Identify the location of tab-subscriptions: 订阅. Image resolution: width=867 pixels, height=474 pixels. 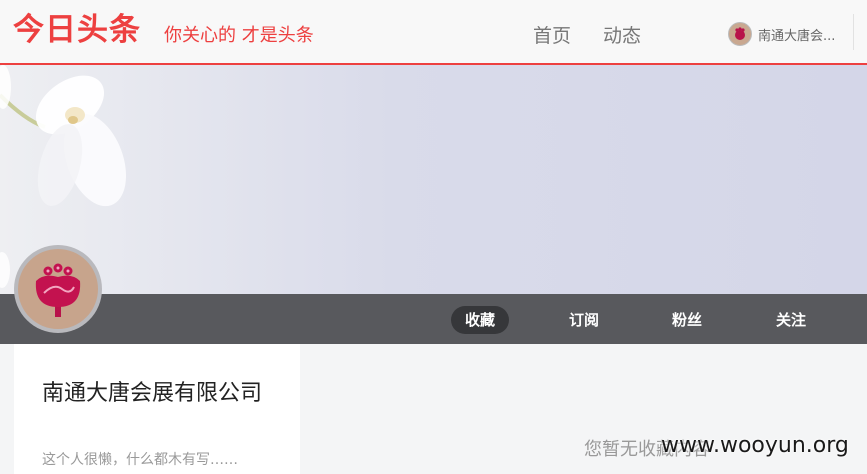
(584, 320).